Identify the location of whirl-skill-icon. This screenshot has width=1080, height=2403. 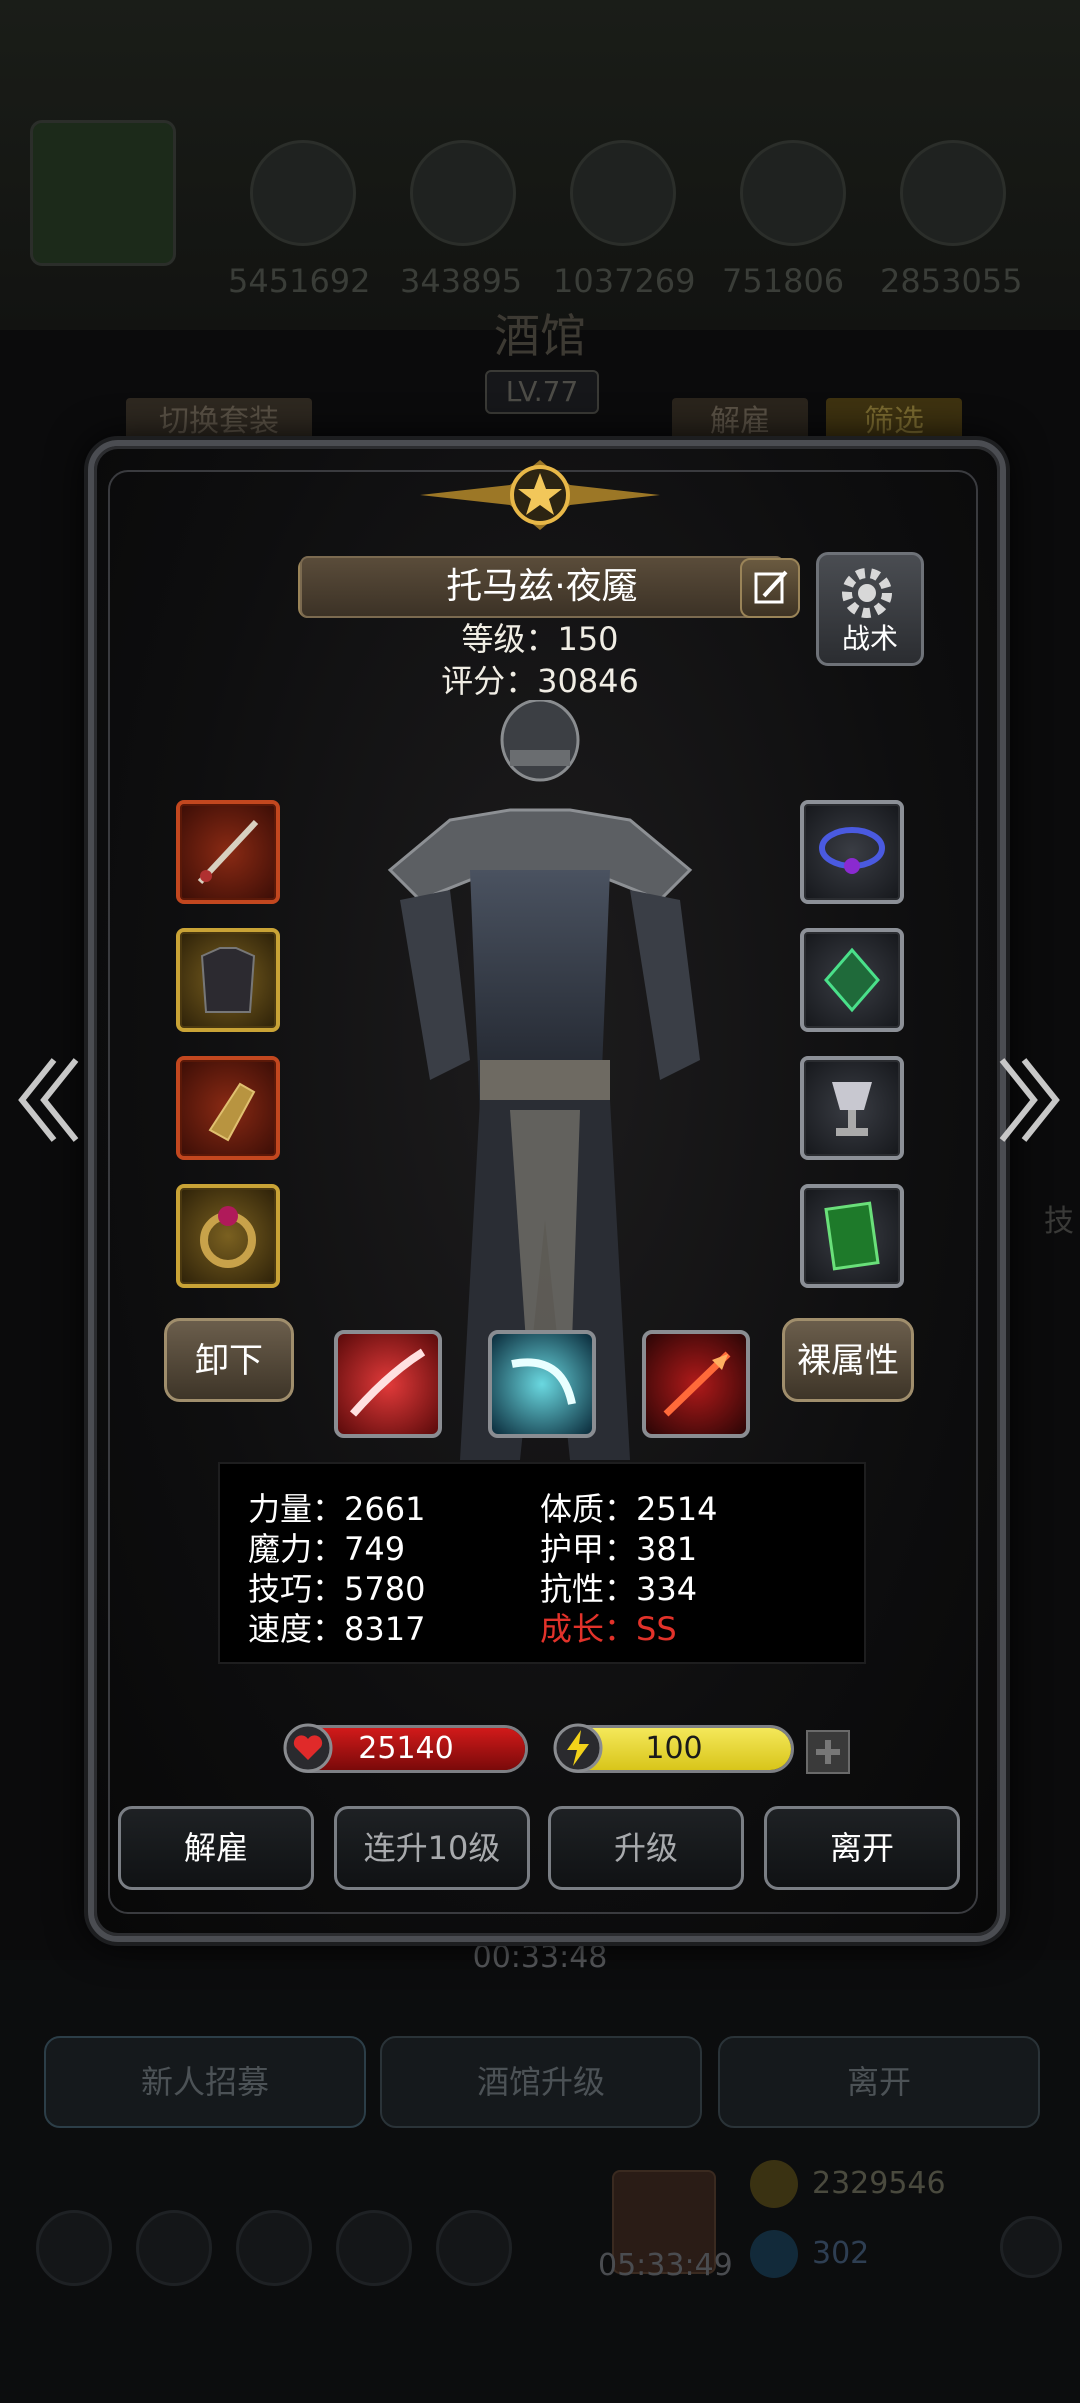
(543, 1381).